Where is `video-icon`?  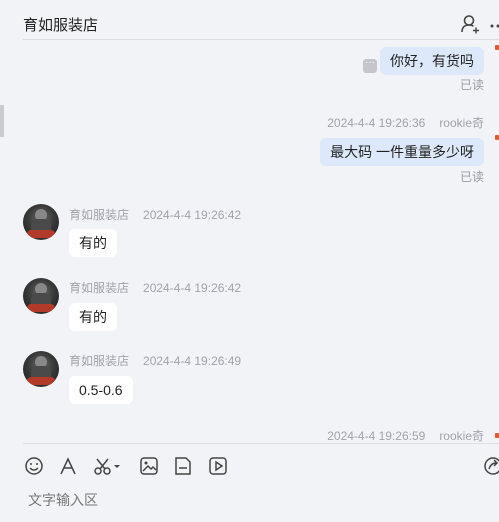 video-icon is located at coordinates (218, 466).